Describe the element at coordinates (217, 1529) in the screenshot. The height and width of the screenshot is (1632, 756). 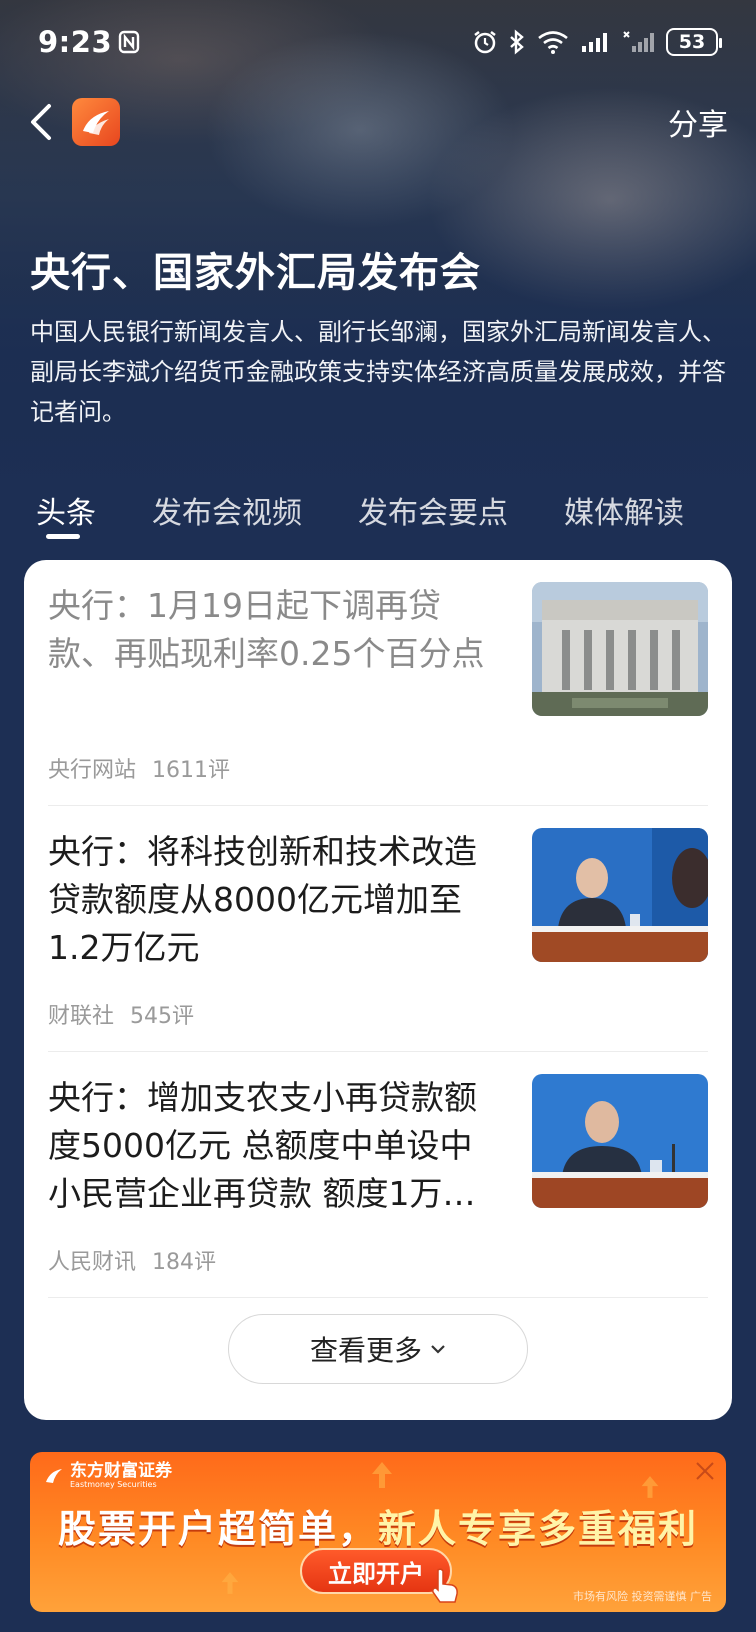
I see `ad-headline-part1: 股票开户超简单，` at that location.